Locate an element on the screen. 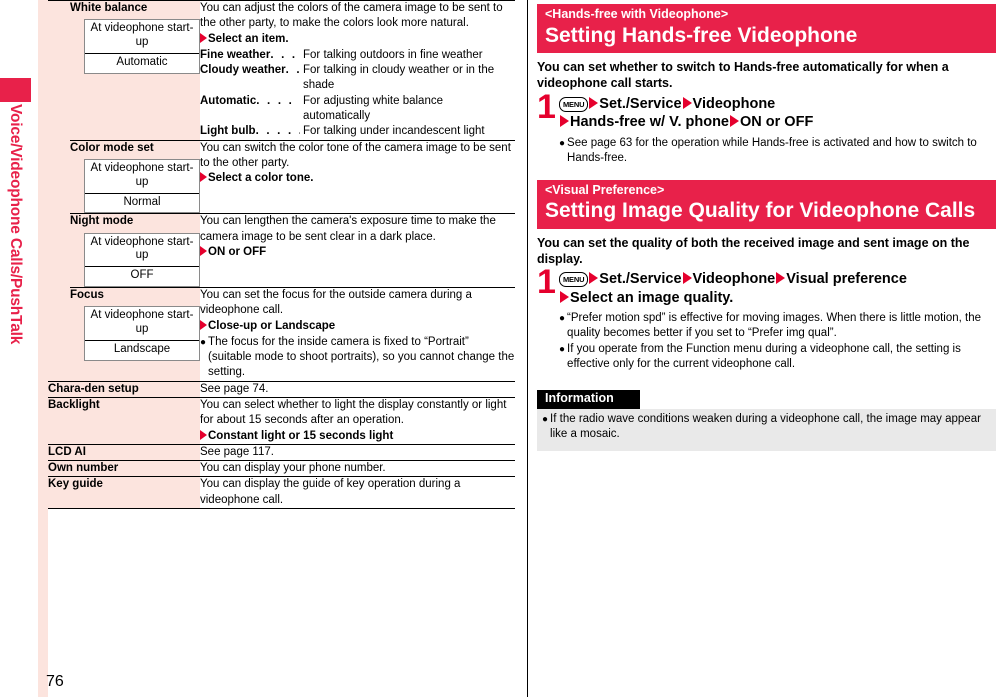 The height and width of the screenshot is (697, 1004). operation-text: Select an item. is located at coordinates (248, 38).